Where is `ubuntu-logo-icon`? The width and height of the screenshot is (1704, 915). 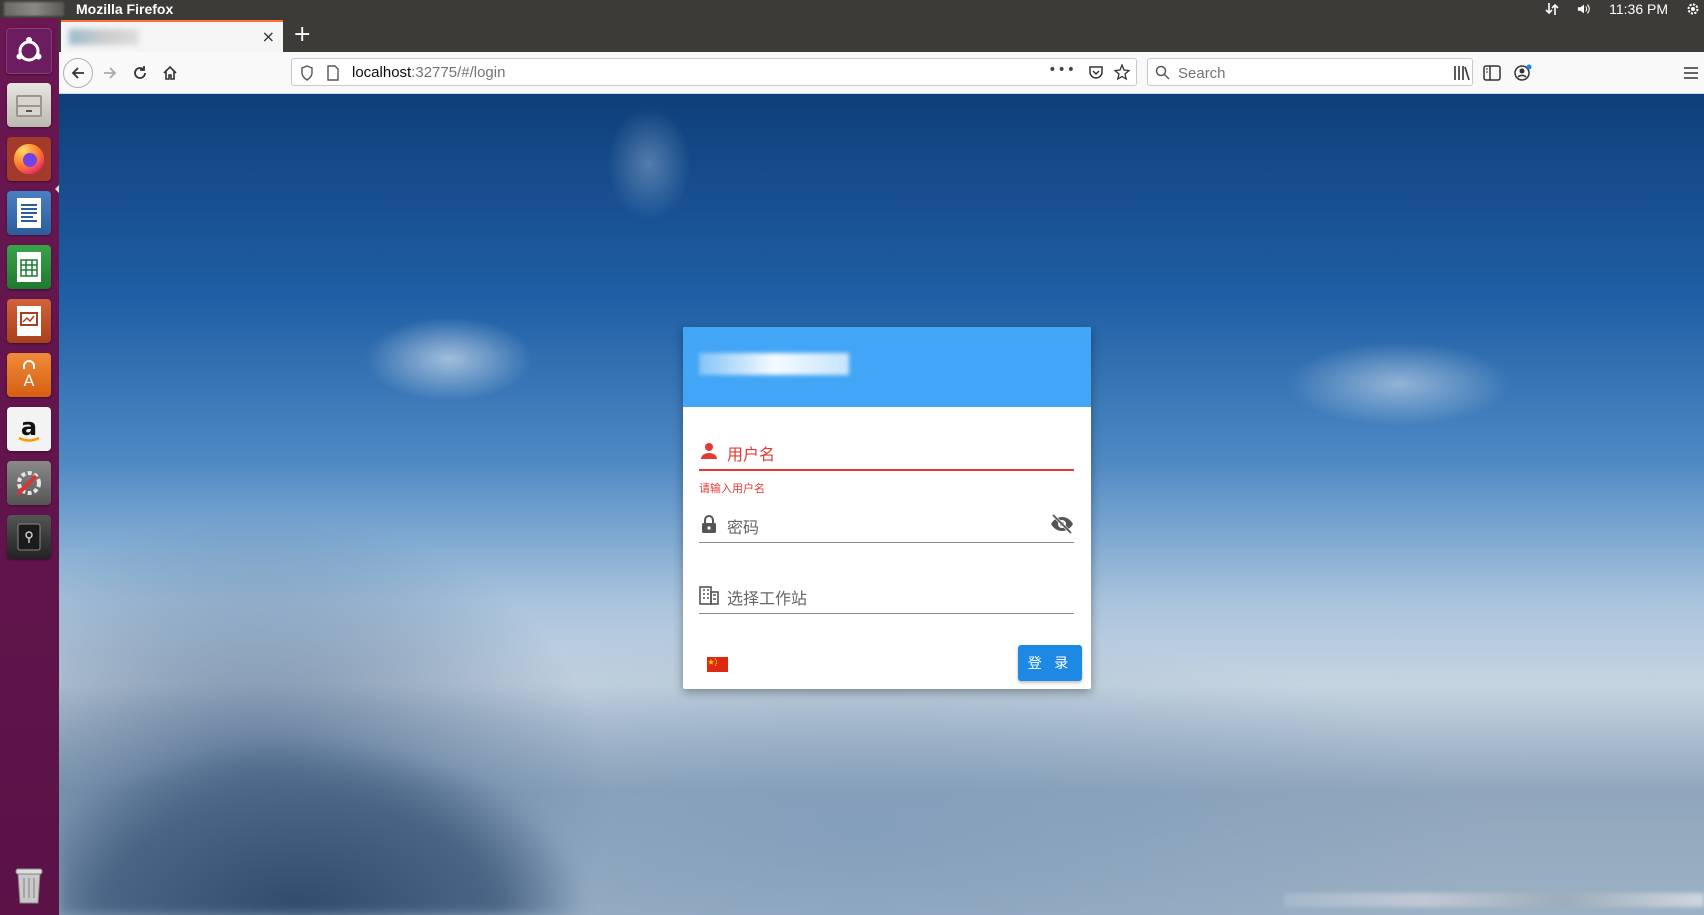
ubuntu-logo-icon is located at coordinates (29, 49).